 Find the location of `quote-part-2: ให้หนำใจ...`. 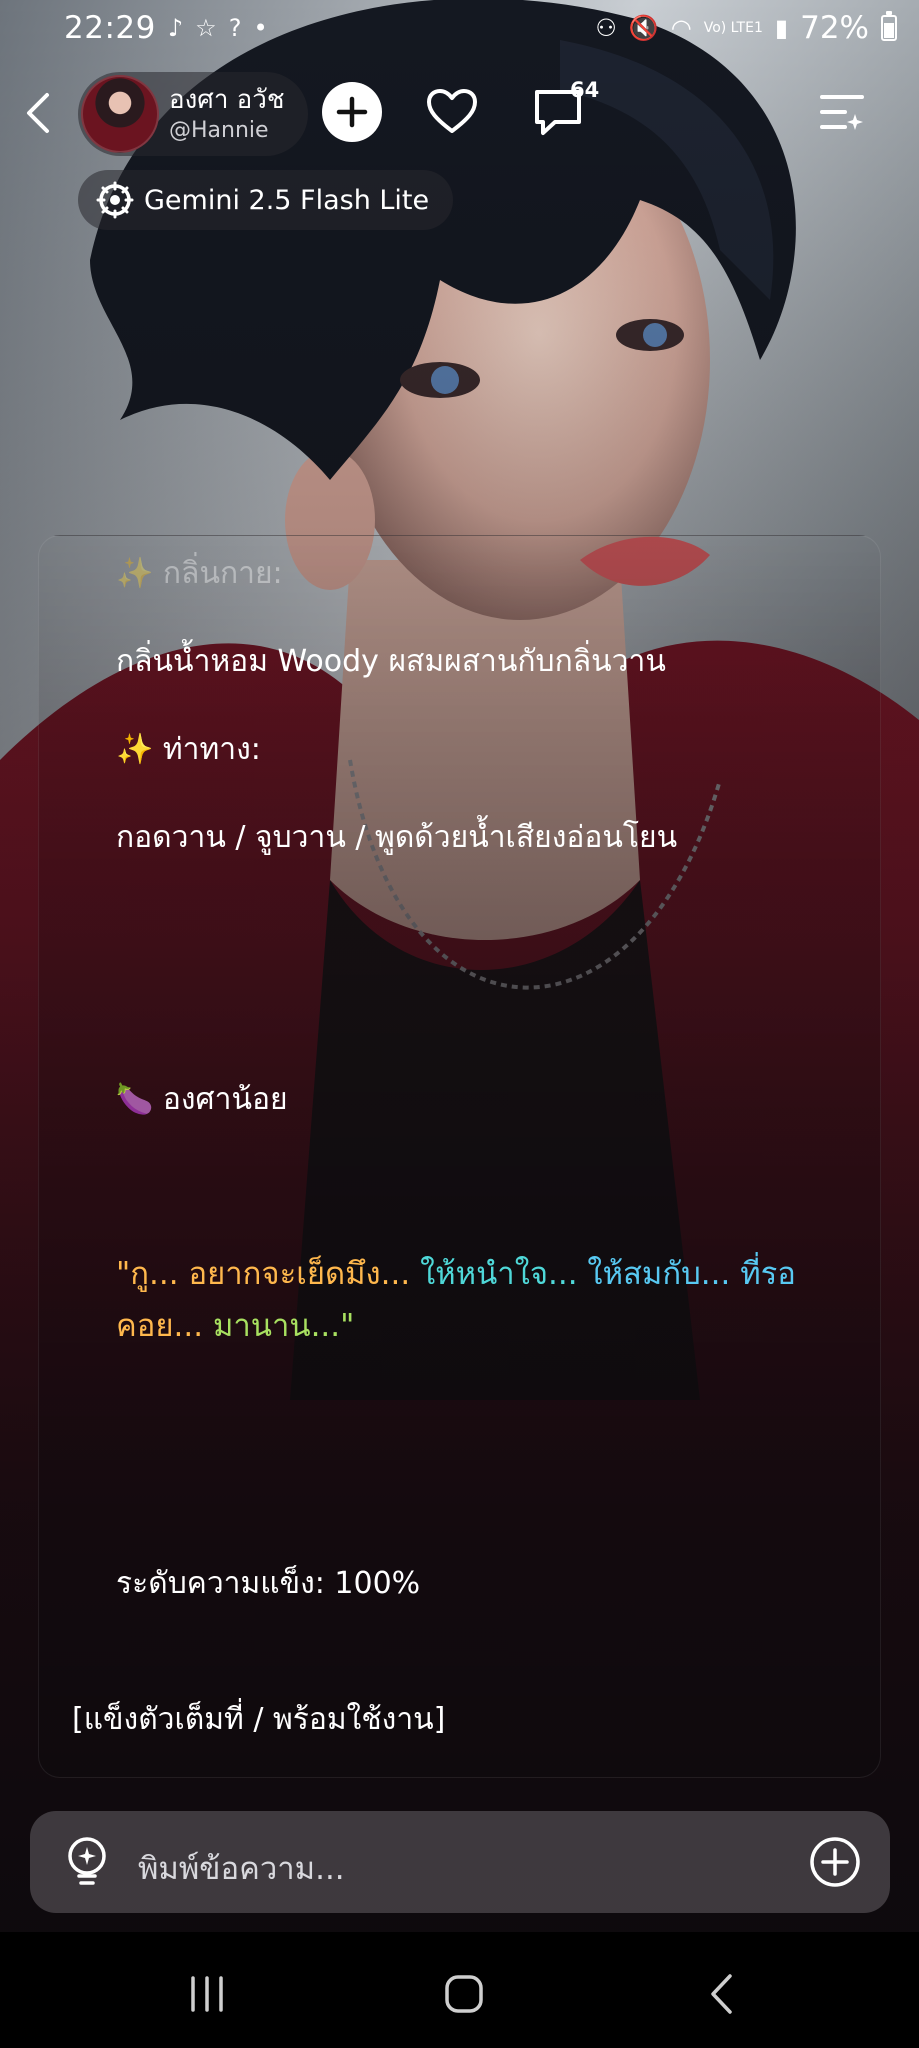

quote-part-2: ให้หนำใจ... is located at coordinates (494, 1274).